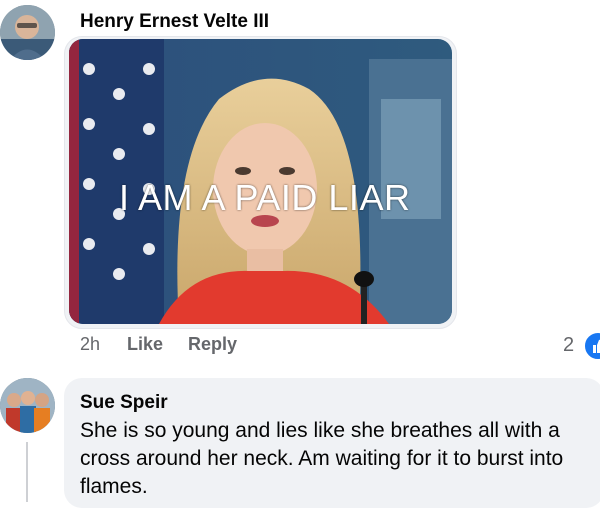  I want to click on thread-line, so click(27, 472).